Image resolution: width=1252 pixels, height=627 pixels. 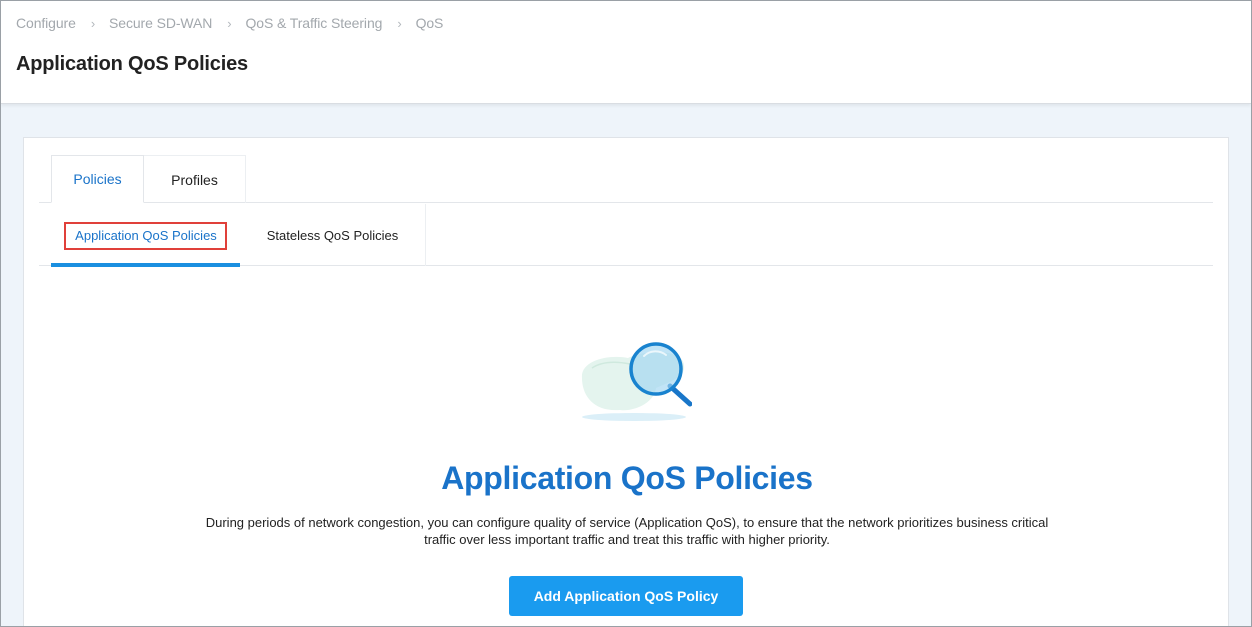 What do you see at coordinates (195, 179) in the screenshot?
I see `tab-profiles: Profiles` at bounding box center [195, 179].